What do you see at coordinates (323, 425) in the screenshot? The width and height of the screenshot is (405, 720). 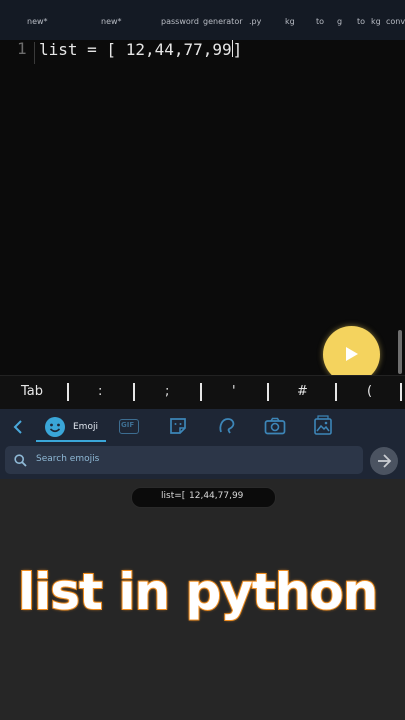 I see `gallery-icon` at bounding box center [323, 425].